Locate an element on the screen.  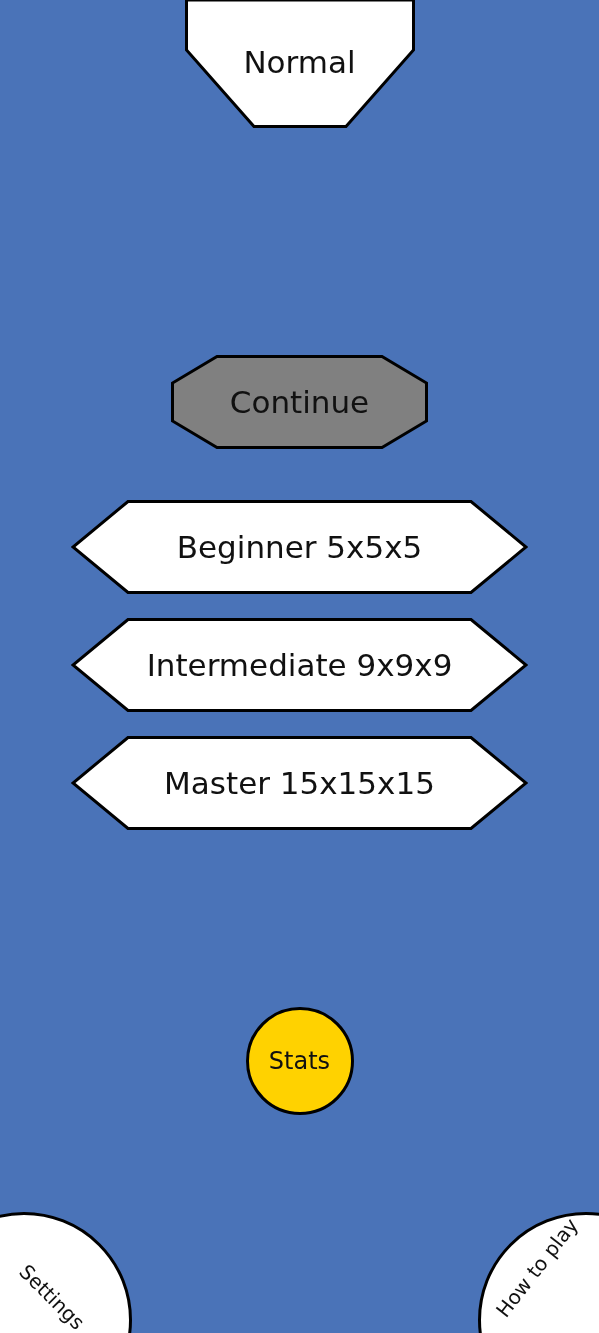
level-button: Intermediate 9x9x9 is located at coordinates (299, 665).